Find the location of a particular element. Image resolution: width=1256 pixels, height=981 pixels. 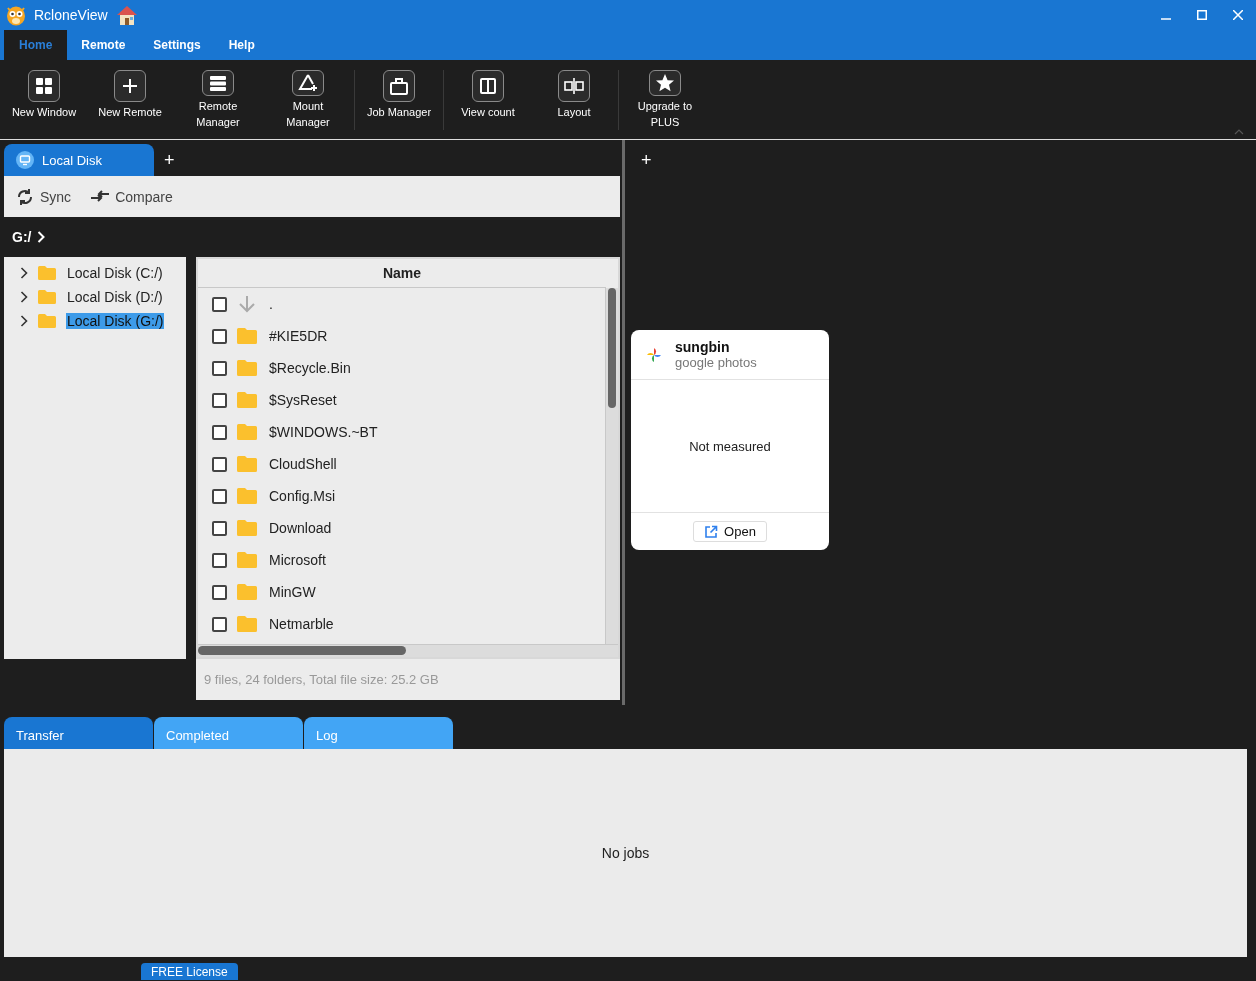

close-icon is located at coordinates (1238, 15).